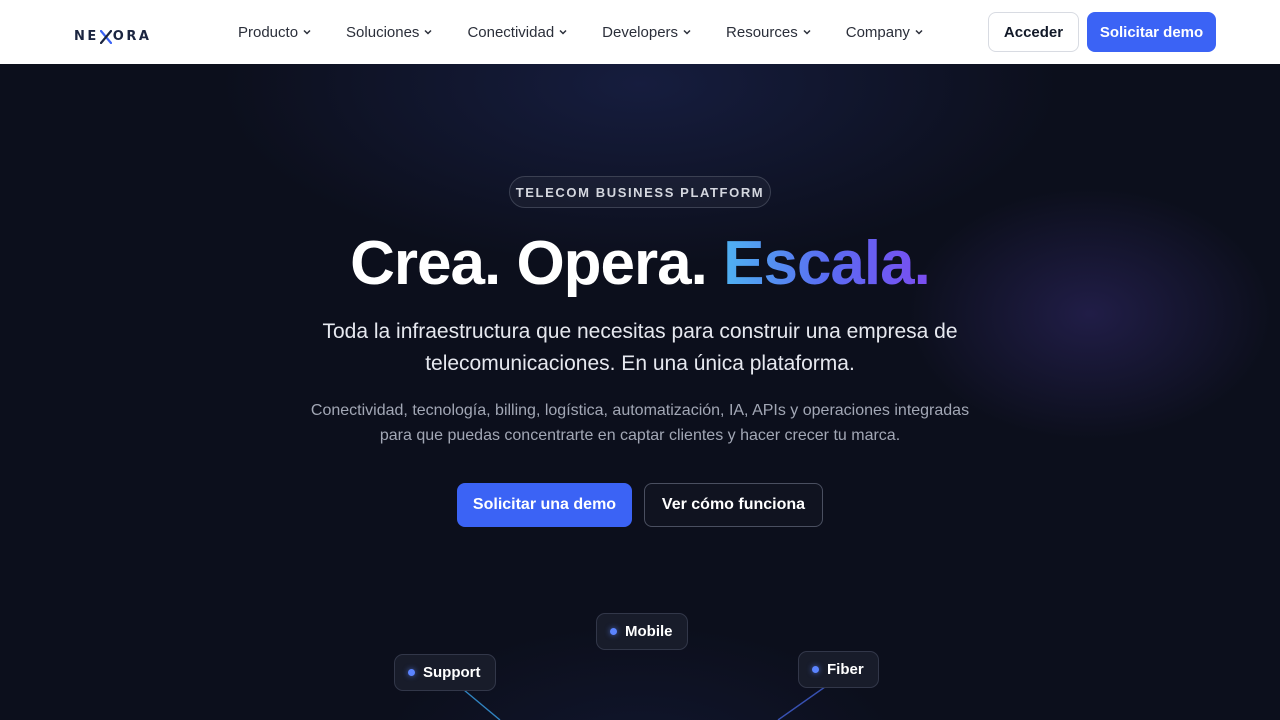 The image size is (1280, 720). Describe the element at coordinates (1033, 32) in the screenshot. I see `login-button: Acceder` at that location.